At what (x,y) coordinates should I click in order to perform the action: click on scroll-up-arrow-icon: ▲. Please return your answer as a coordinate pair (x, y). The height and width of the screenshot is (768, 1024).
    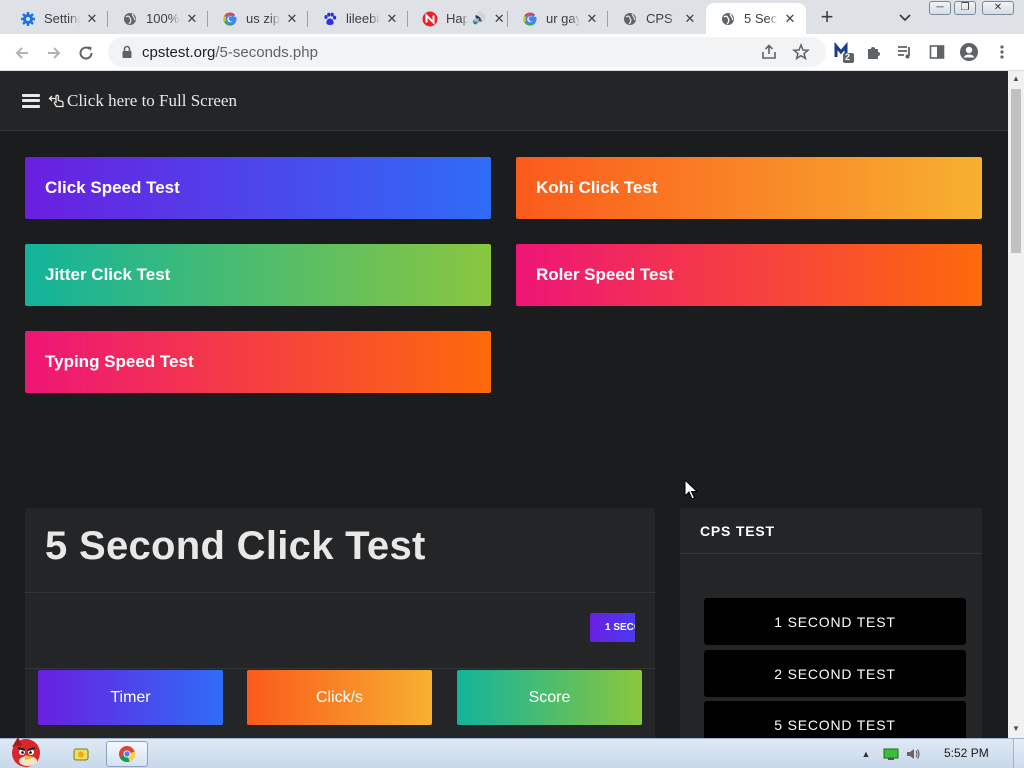
    Looking at the image, I should click on (1016, 78).